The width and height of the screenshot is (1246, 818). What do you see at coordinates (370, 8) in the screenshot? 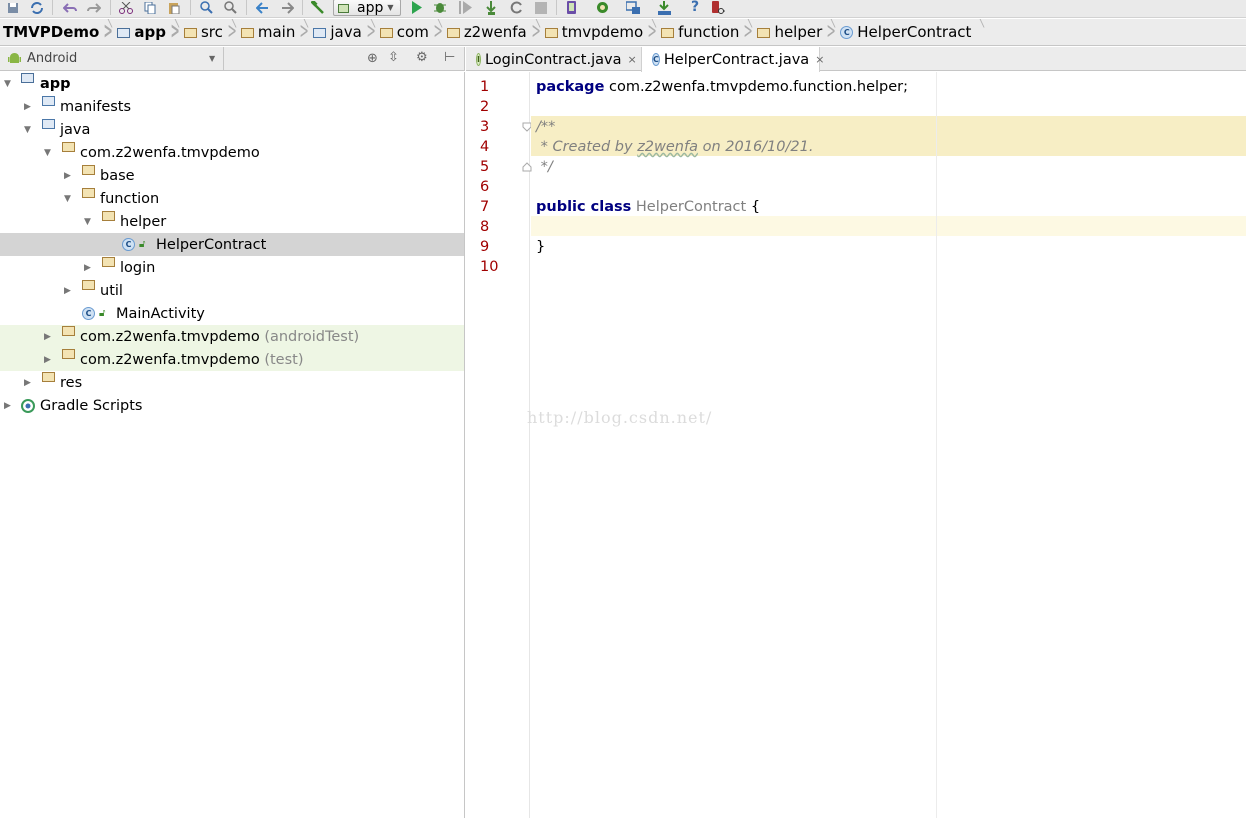
I see `run-config-label: app` at bounding box center [370, 8].